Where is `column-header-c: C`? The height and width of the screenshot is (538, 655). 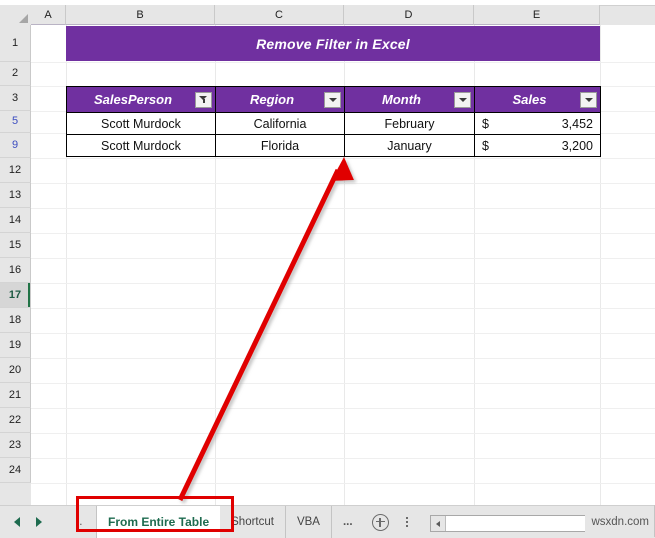
column-header-c: C is located at coordinates (279, 15).